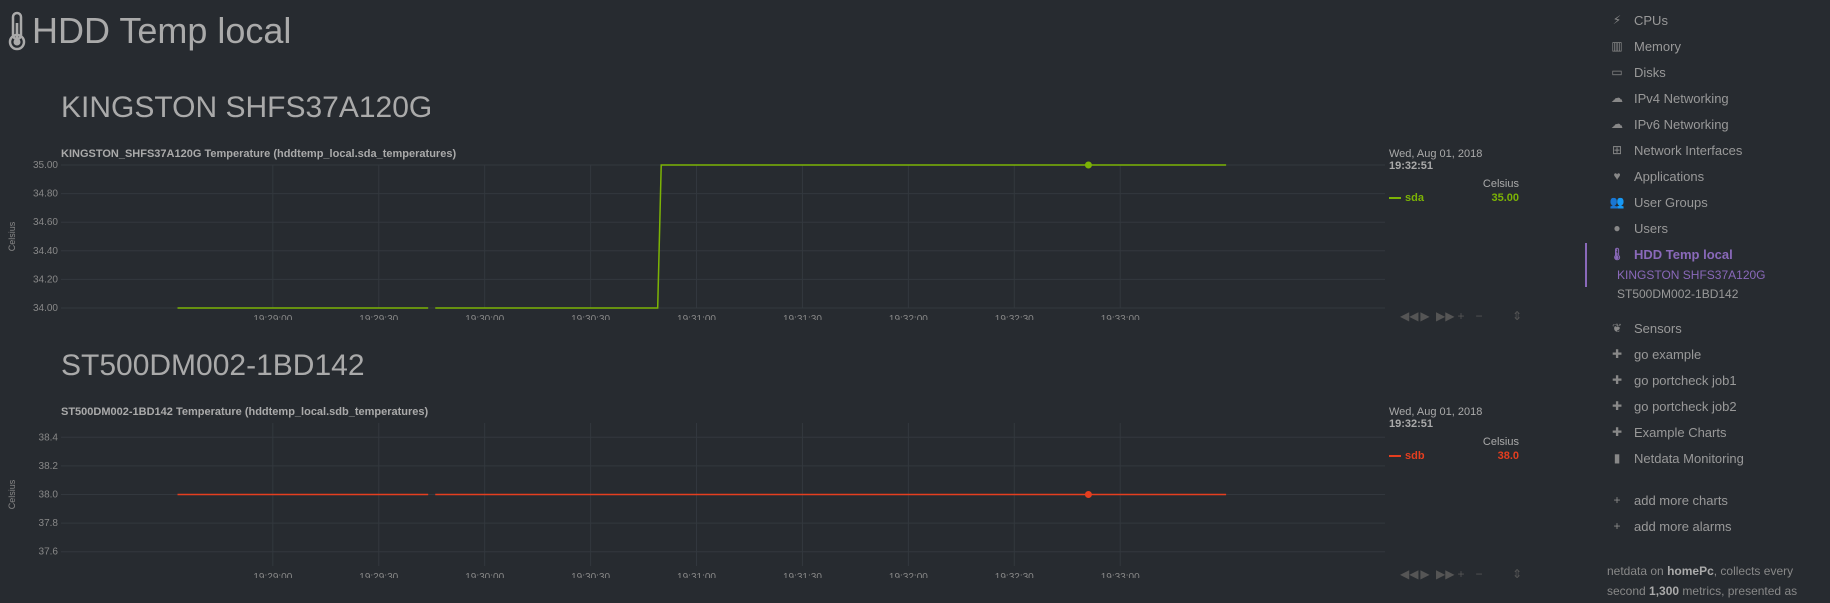  I want to click on sidebar-item-disks: ▭ Disks, so click(1637, 72).